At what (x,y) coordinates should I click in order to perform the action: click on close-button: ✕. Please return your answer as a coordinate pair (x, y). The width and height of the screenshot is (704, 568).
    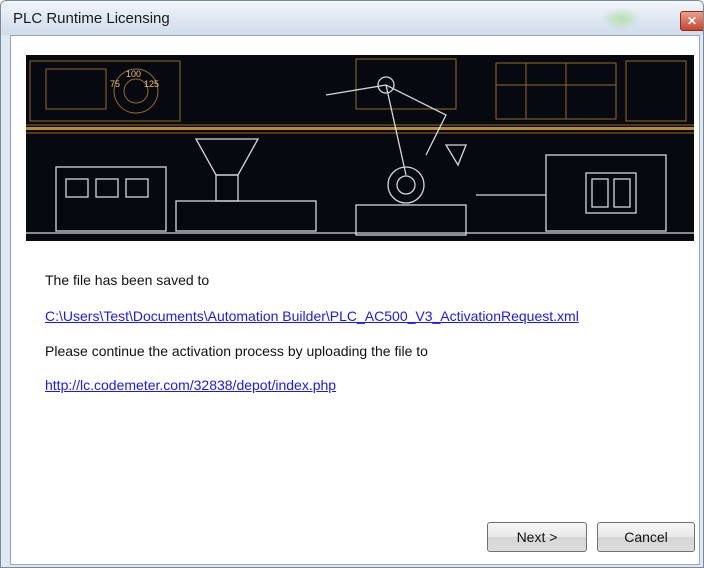
    Looking at the image, I should click on (691, 21).